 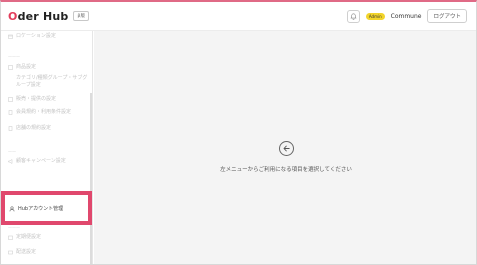 What do you see at coordinates (13, 16) in the screenshot?
I see `logo-o: O` at bounding box center [13, 16].